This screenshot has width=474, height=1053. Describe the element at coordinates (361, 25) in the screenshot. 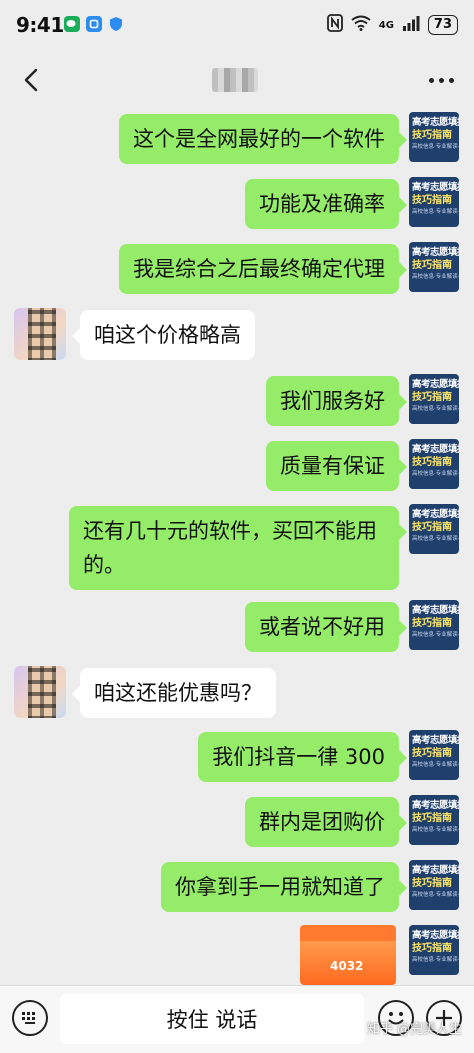

I see `wifi-icon` at that location.